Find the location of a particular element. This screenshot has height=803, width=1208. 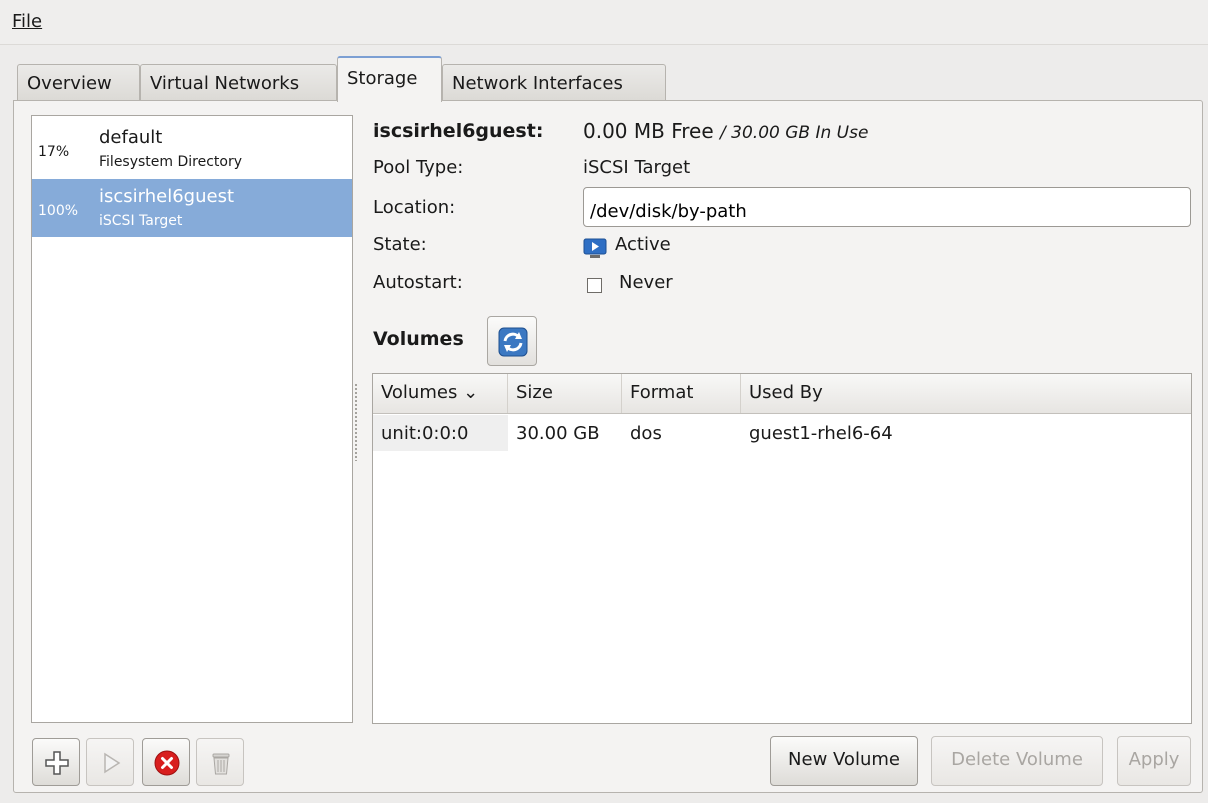

add-pool-button is located at coordinates (56, 762).